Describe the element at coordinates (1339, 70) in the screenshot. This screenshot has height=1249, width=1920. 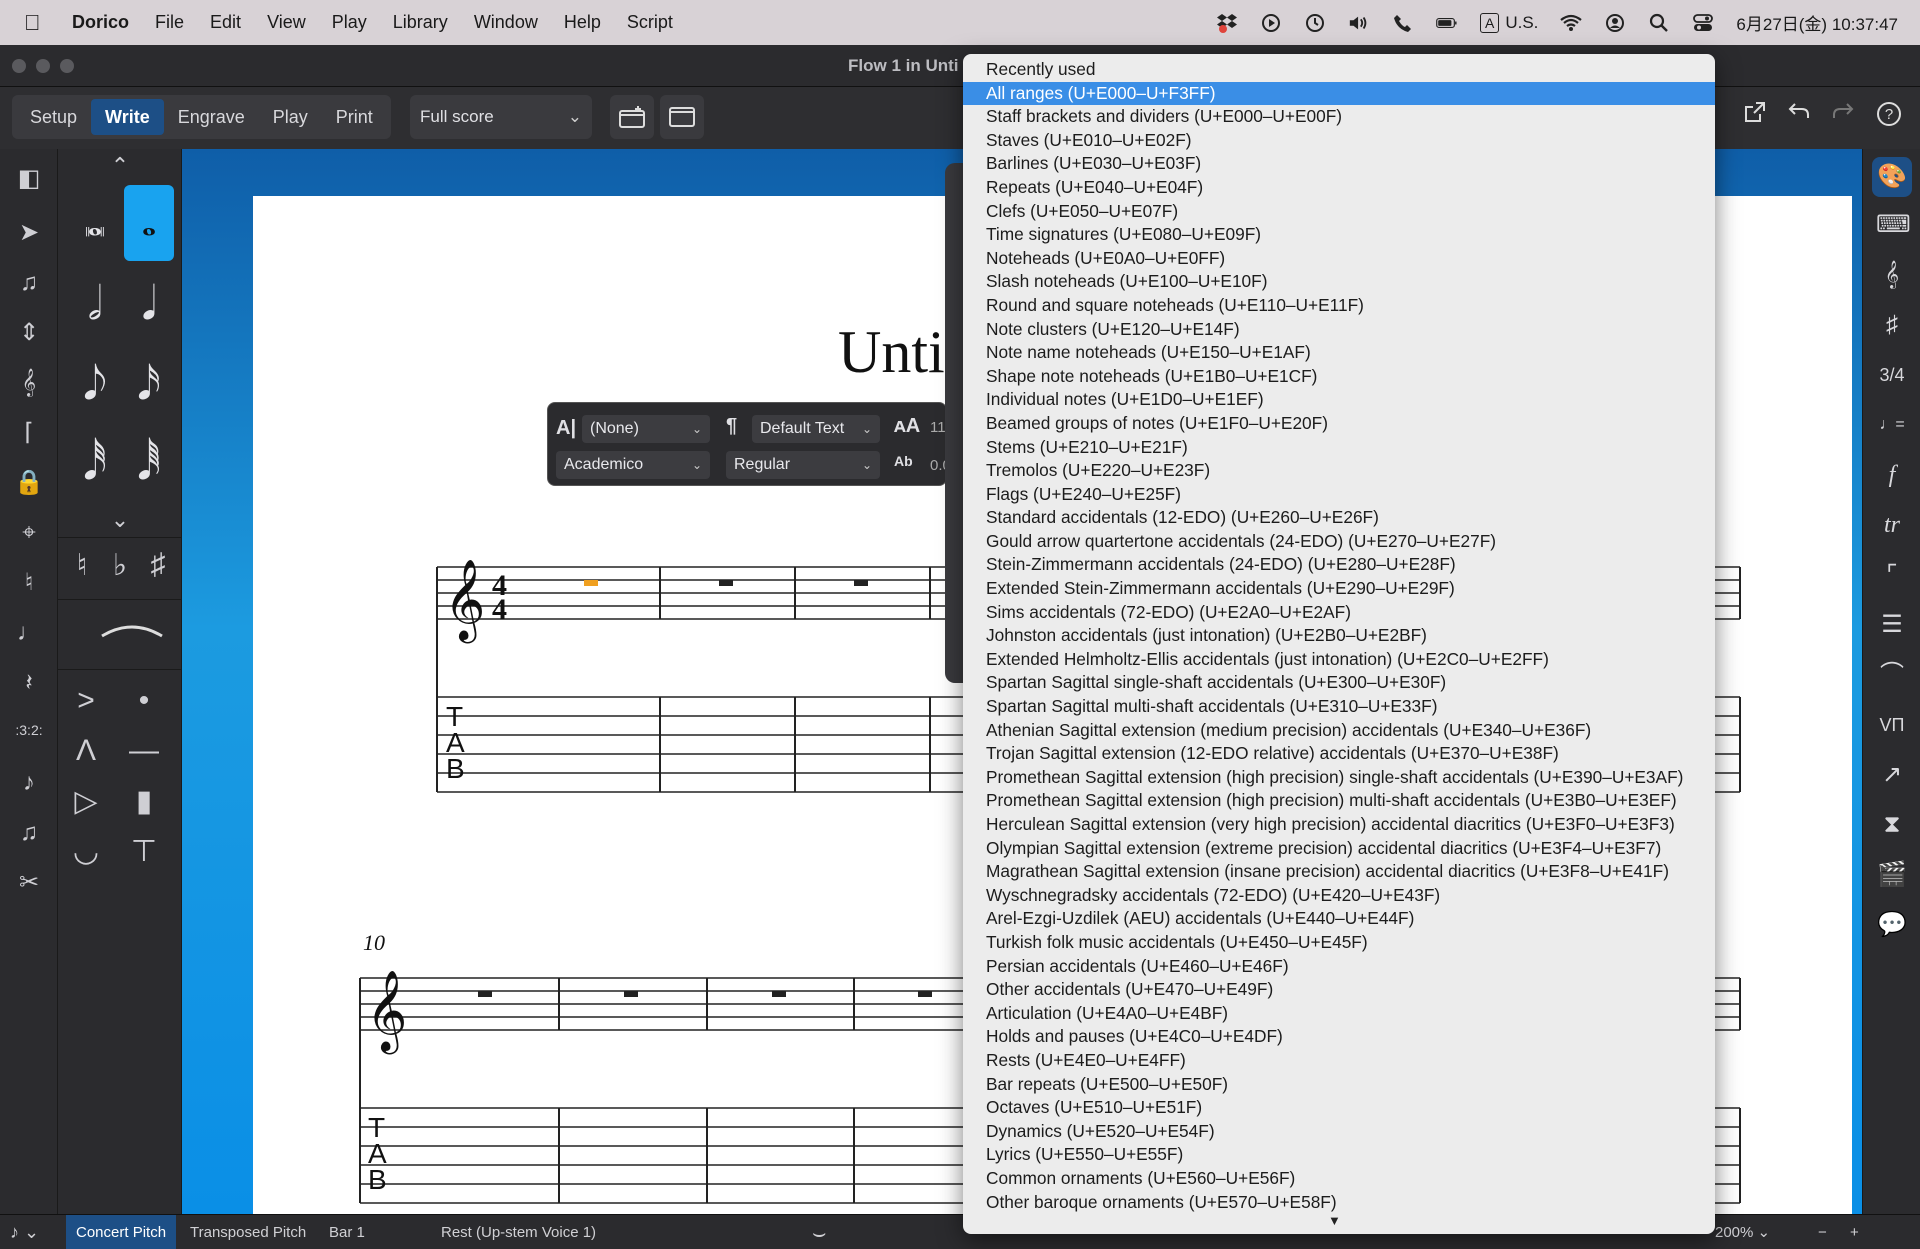
I see `menu-item-recently-used: Recently used` at that location.